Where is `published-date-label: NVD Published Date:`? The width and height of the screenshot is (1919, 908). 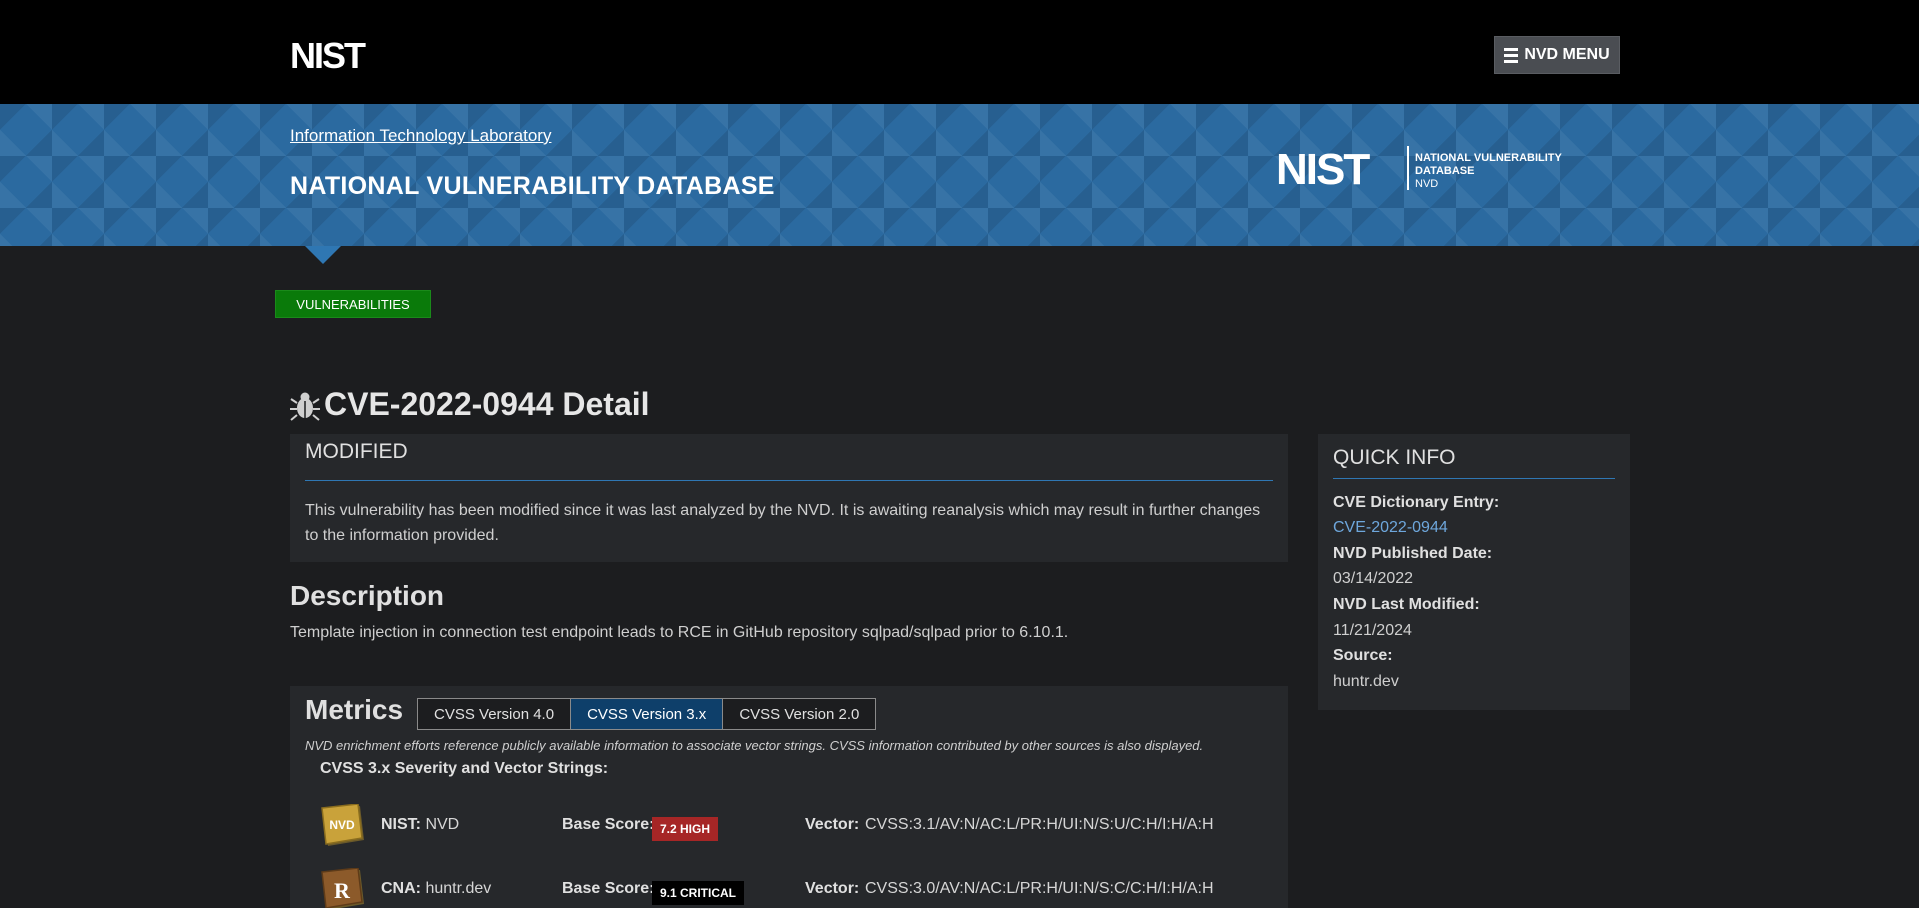
published-date-label: NVD Published Date: is located at coordinates (1413, 553).